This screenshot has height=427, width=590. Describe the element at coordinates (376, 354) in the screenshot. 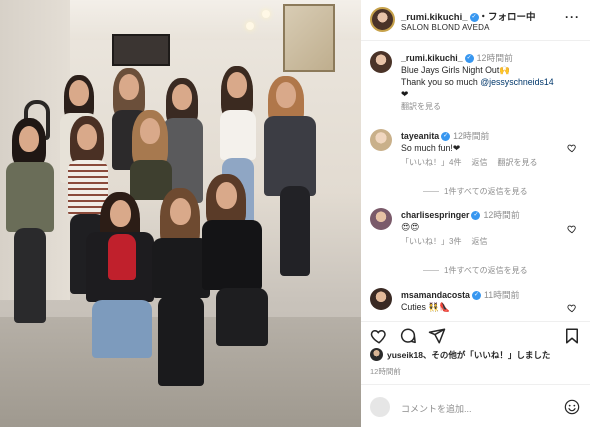

I see `liker-avatar` at that location.